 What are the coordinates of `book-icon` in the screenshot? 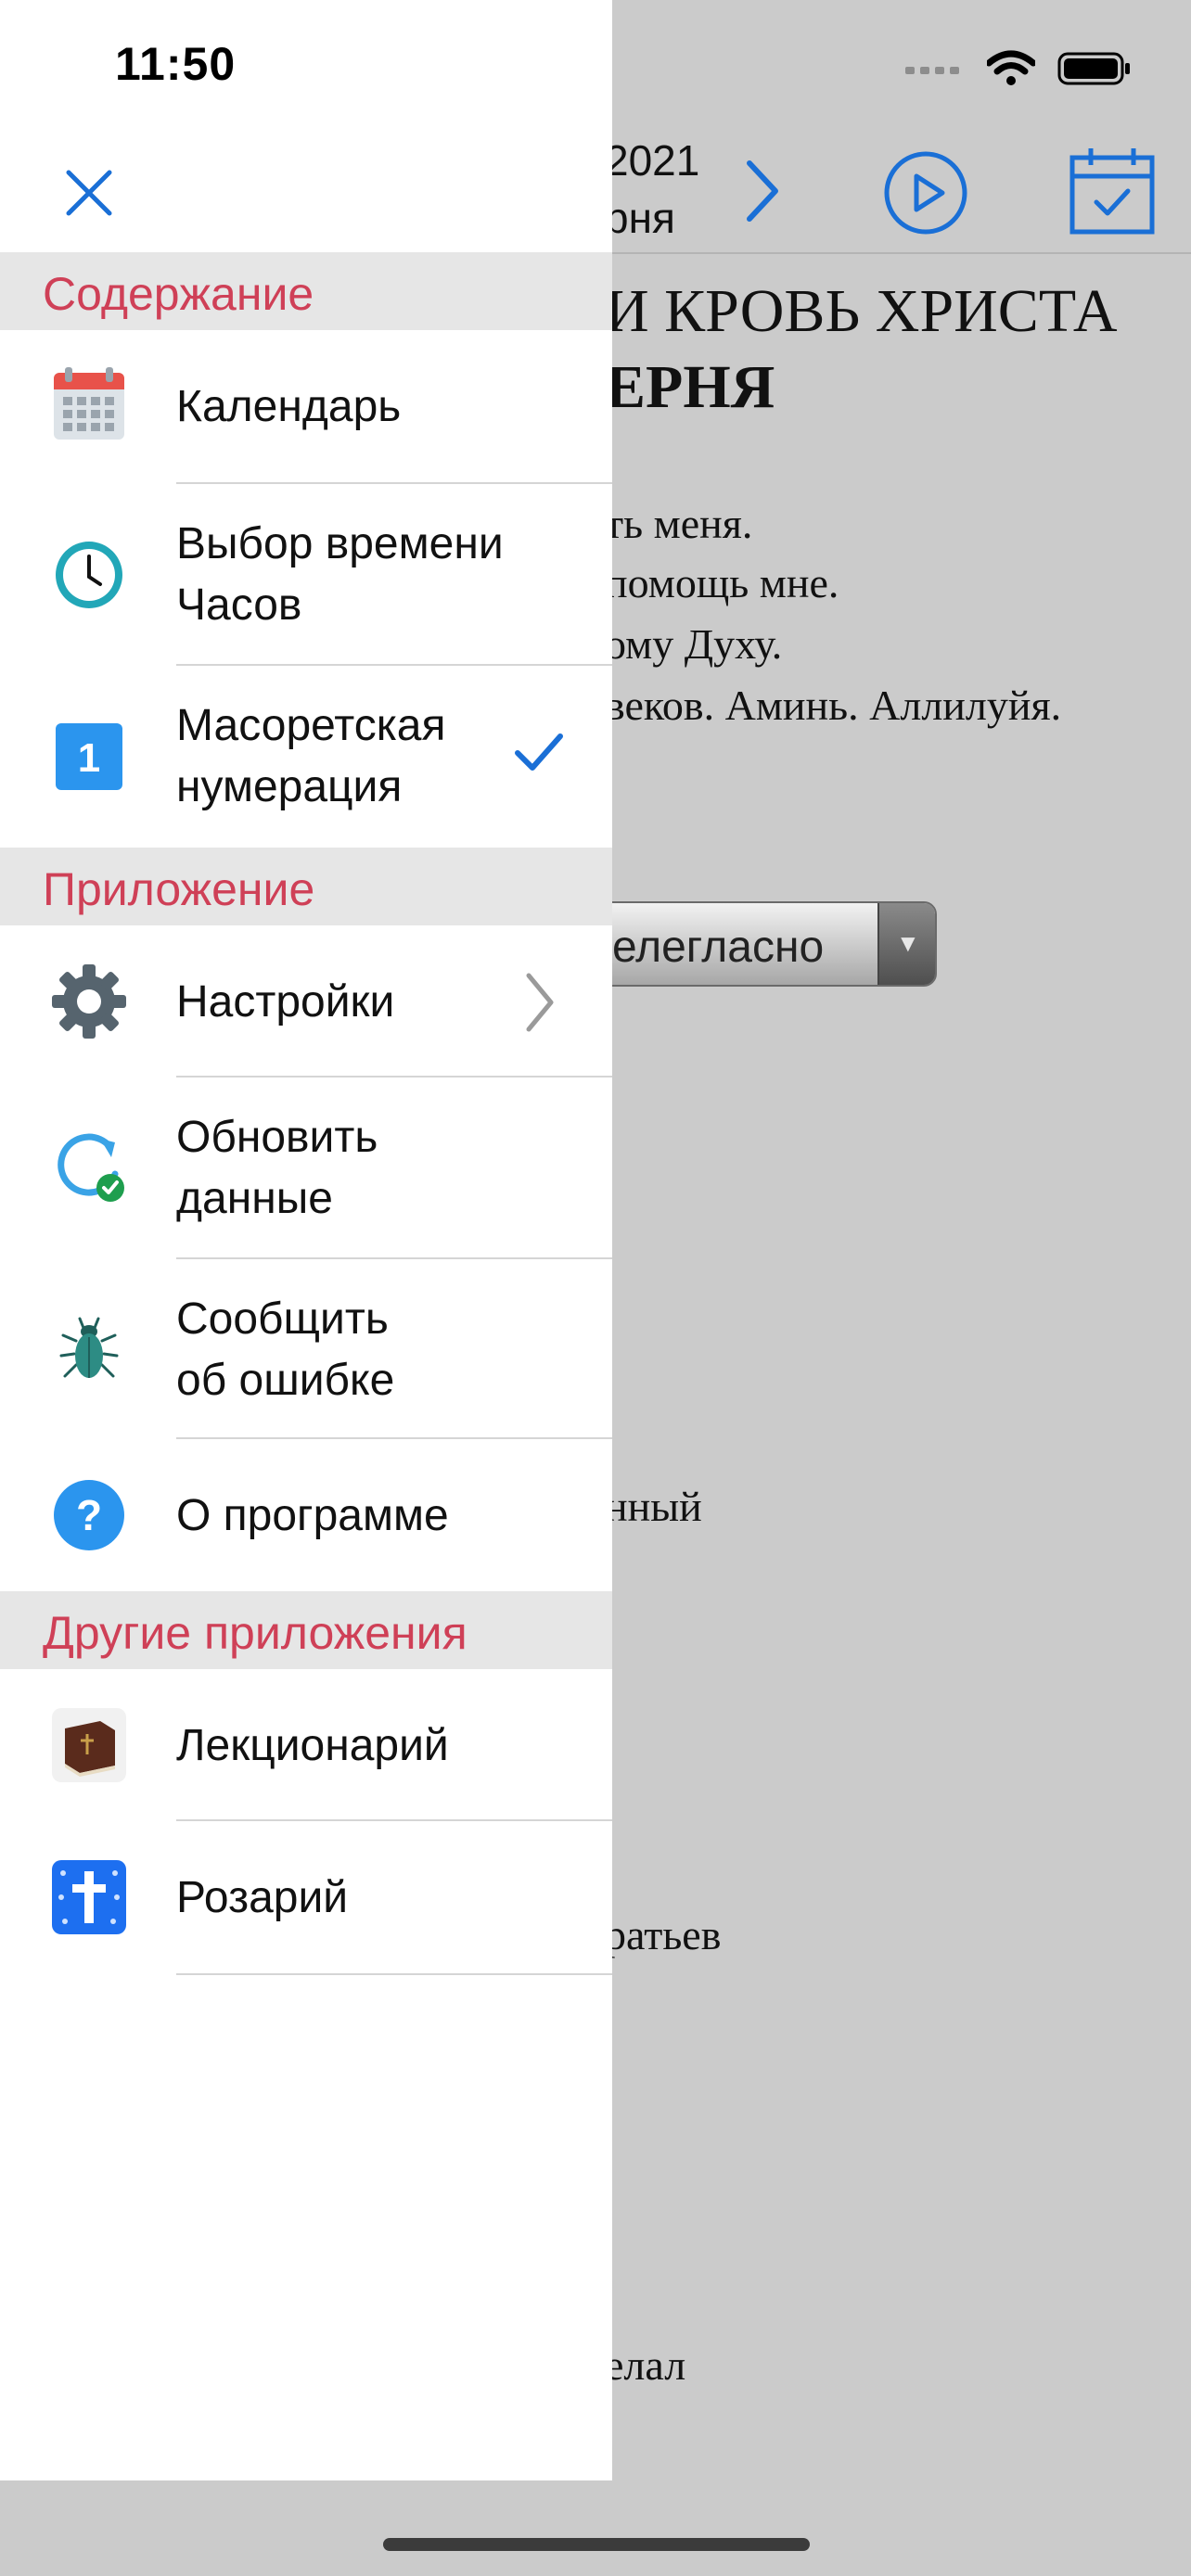 It's located at (89, 1745).